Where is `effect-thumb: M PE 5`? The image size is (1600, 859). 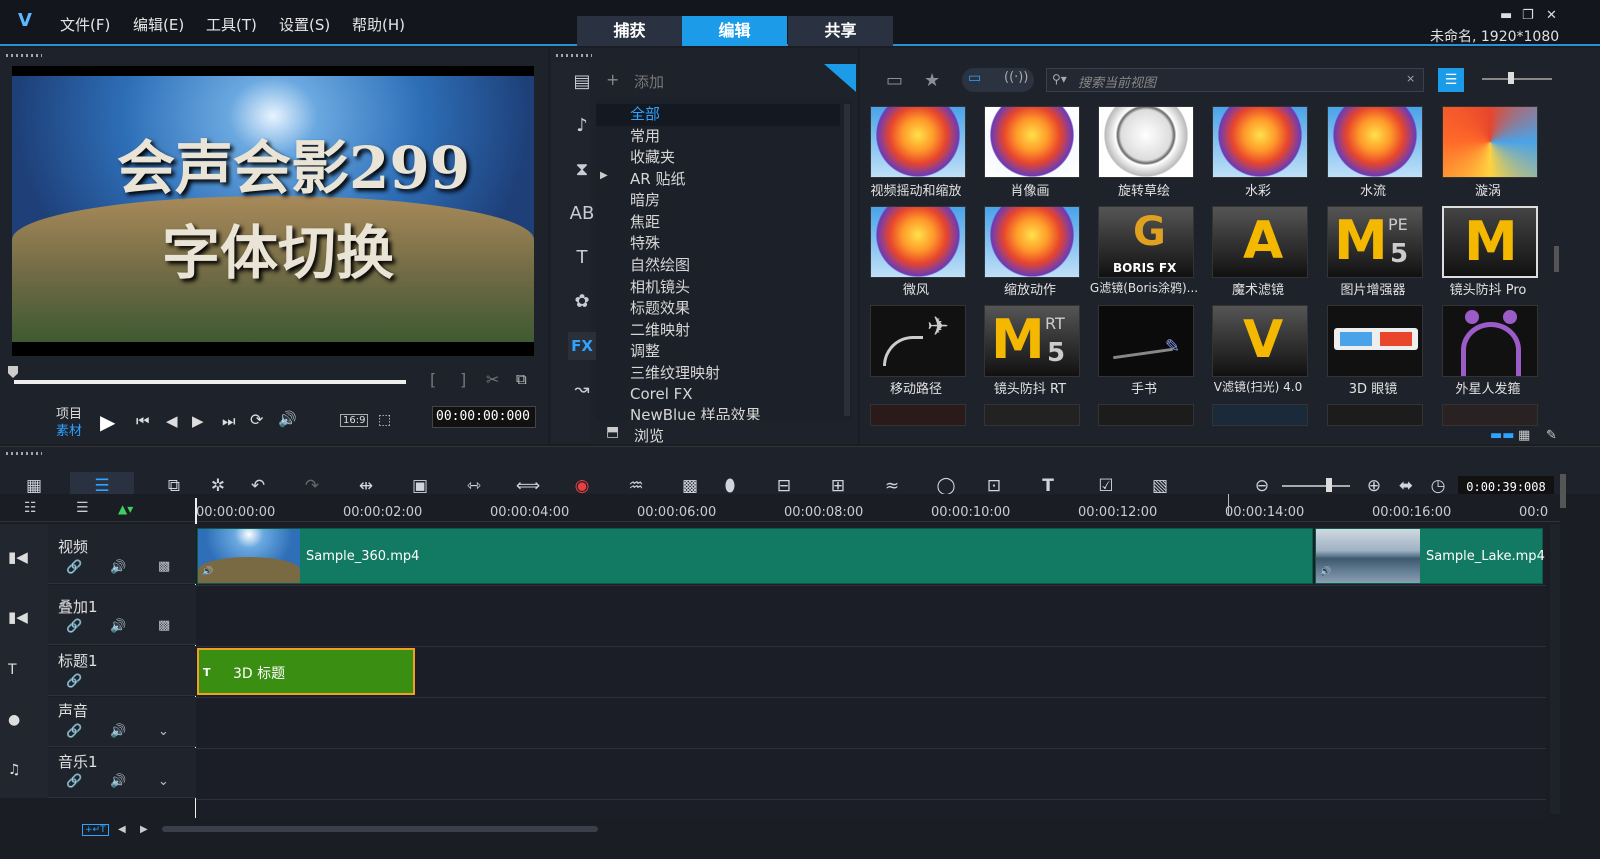
effect-thumb: M PE 5 is located at coordinates (1375, 242).